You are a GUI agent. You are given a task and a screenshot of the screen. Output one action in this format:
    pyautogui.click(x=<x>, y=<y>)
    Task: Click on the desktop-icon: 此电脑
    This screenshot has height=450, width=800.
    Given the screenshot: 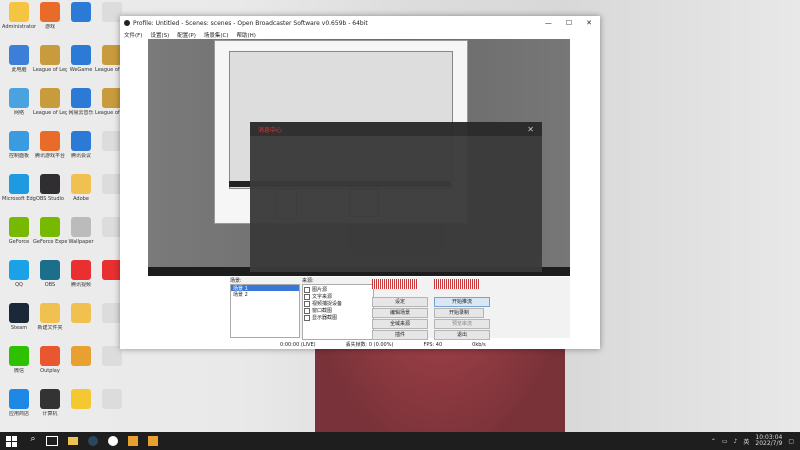 What is the action you would take?
    pyautogui.click(x=19, y=59)
    